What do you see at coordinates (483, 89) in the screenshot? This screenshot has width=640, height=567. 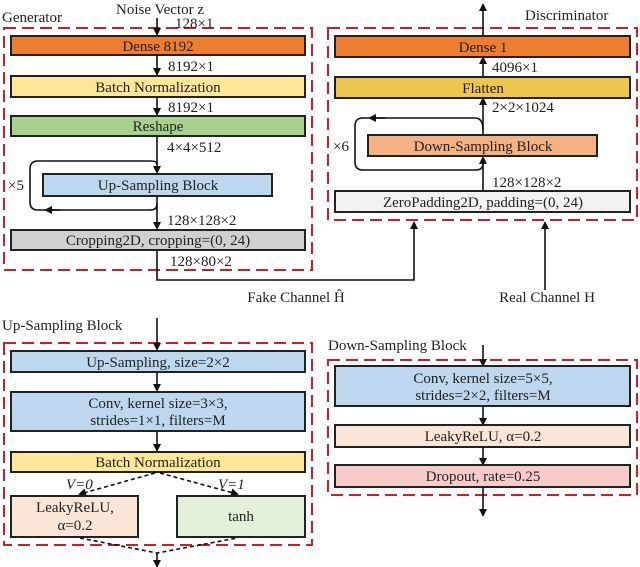 I see `layer-label: Flatten` at bounding box center [483, 89].